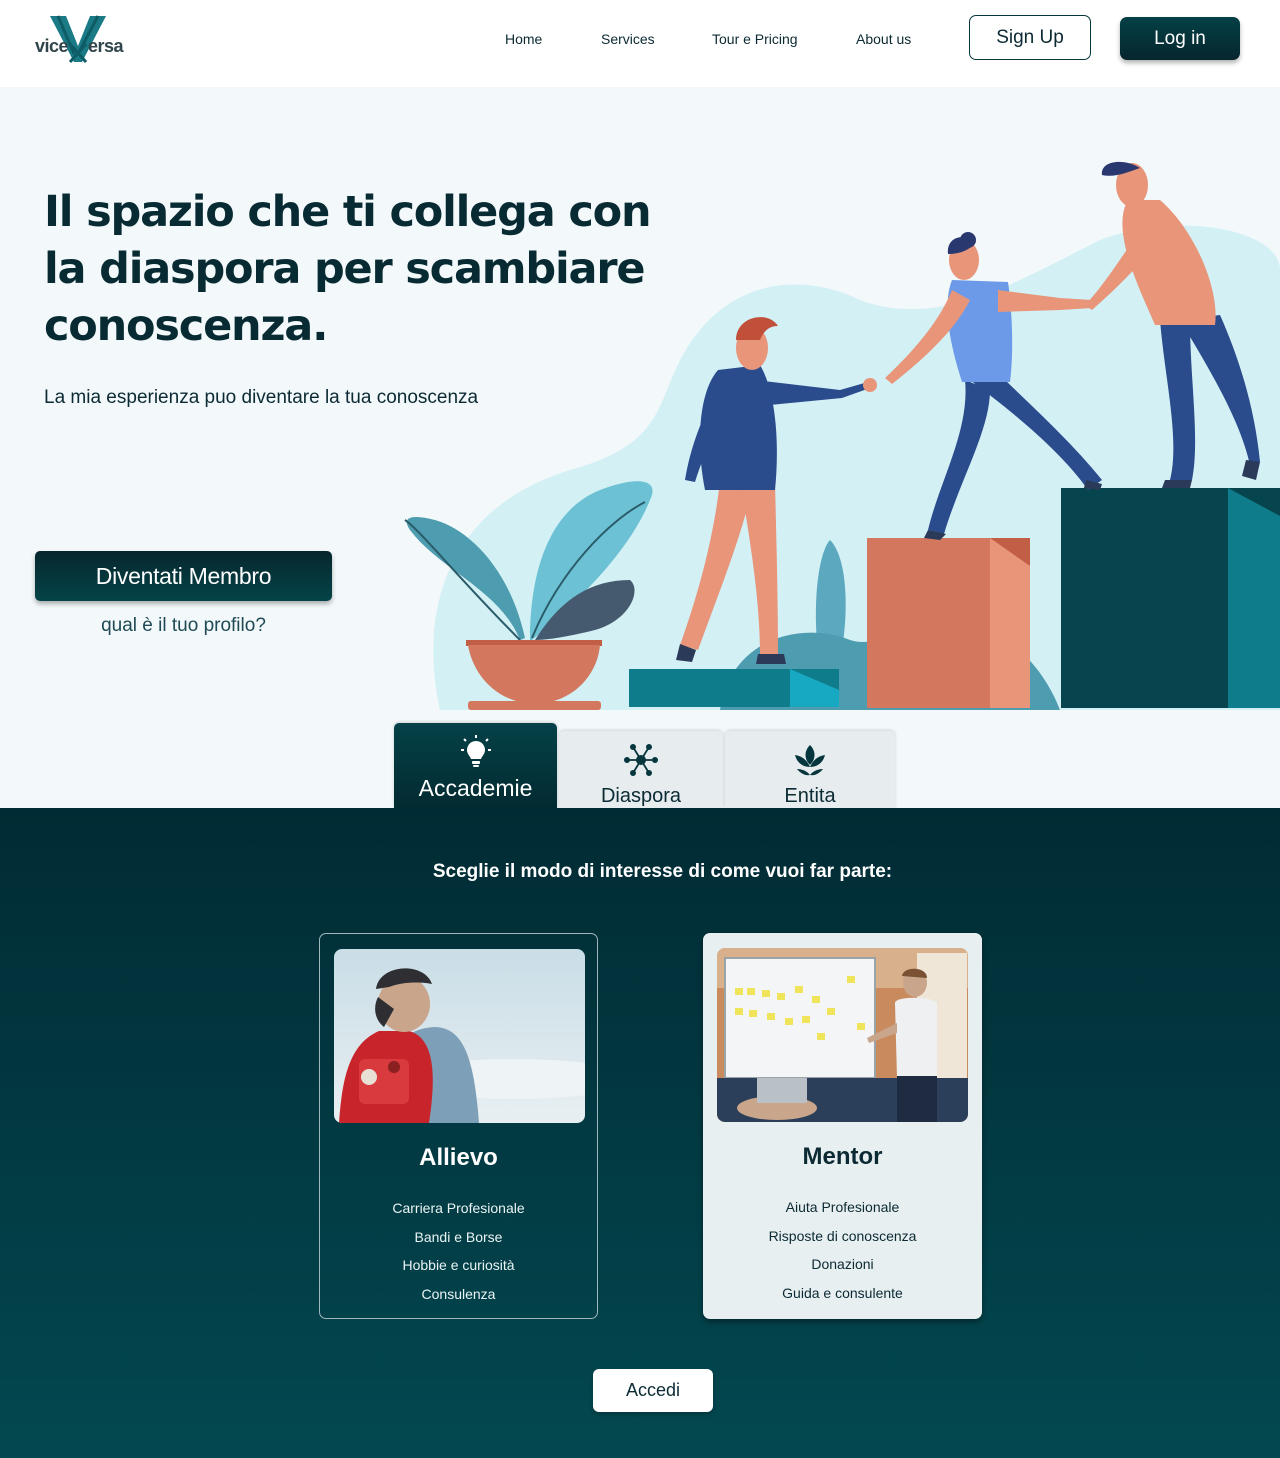 Image resolution: width=1280 pixels, height=1458 pixels. Describe the element at coordinates (183, 626) in the screenshot. I see `profile-question-link: qual è il tuo profilo?` at that location.